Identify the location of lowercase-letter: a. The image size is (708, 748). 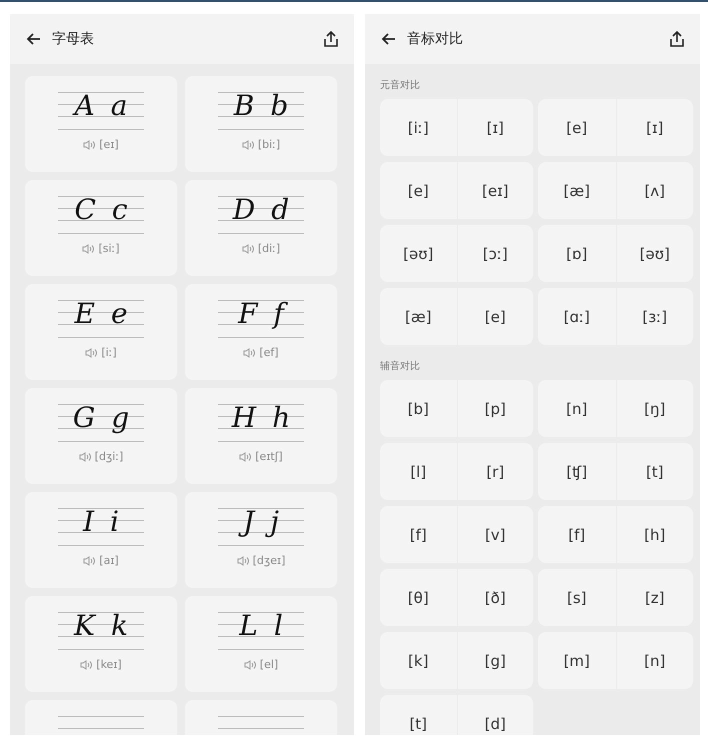
(119, 106).